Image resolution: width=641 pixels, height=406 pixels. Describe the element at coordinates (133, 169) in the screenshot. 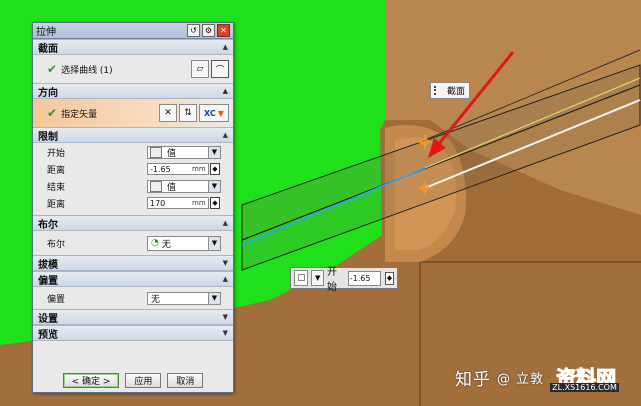

I see `start-distance-row: 距离 -1.65 mm ◆` at that location.